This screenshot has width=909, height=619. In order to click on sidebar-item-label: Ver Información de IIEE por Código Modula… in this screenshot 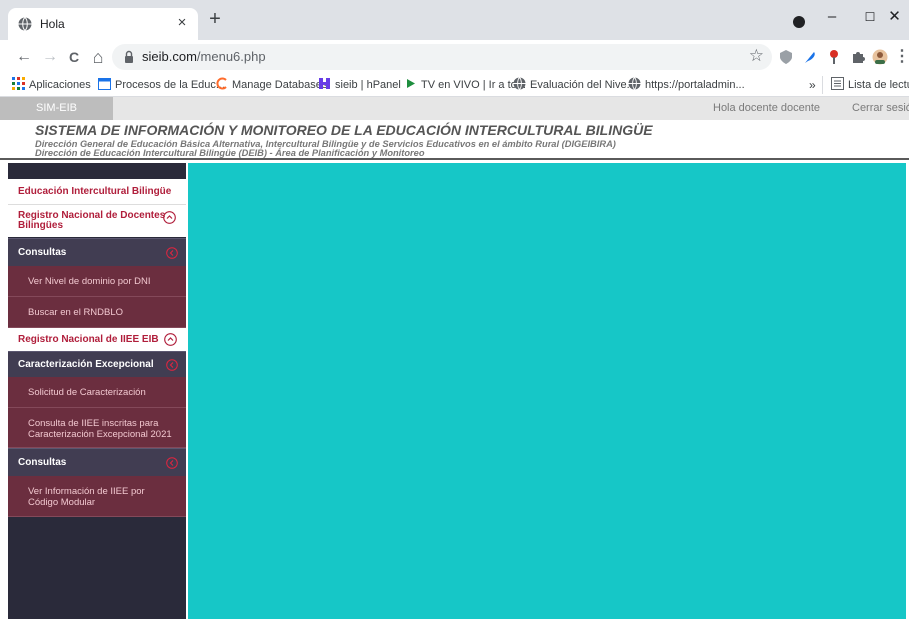, I will do `click(86, 497)`.